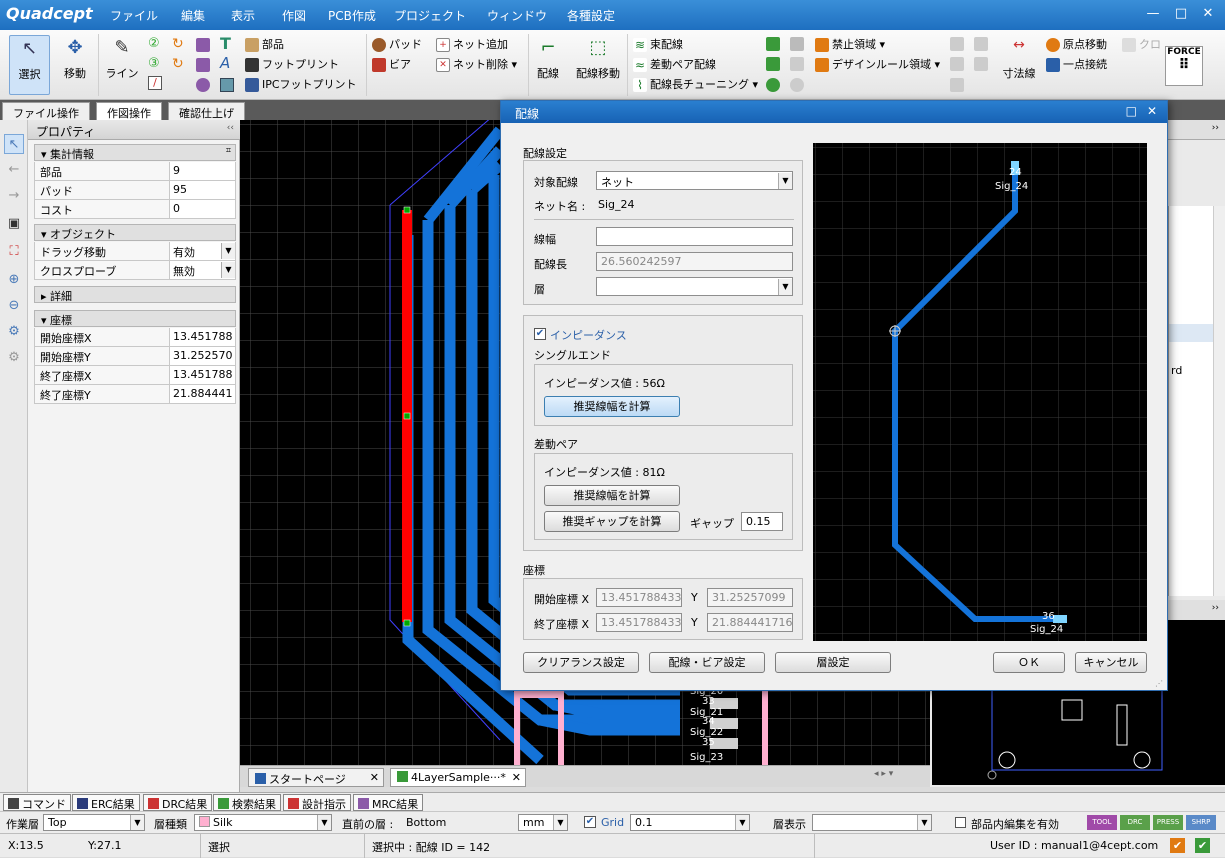 The image size is (1225, 858). Describe the element at coordinates (1177, 845) in the screenshot. I see `edit-check-icon: ✔` at that location.